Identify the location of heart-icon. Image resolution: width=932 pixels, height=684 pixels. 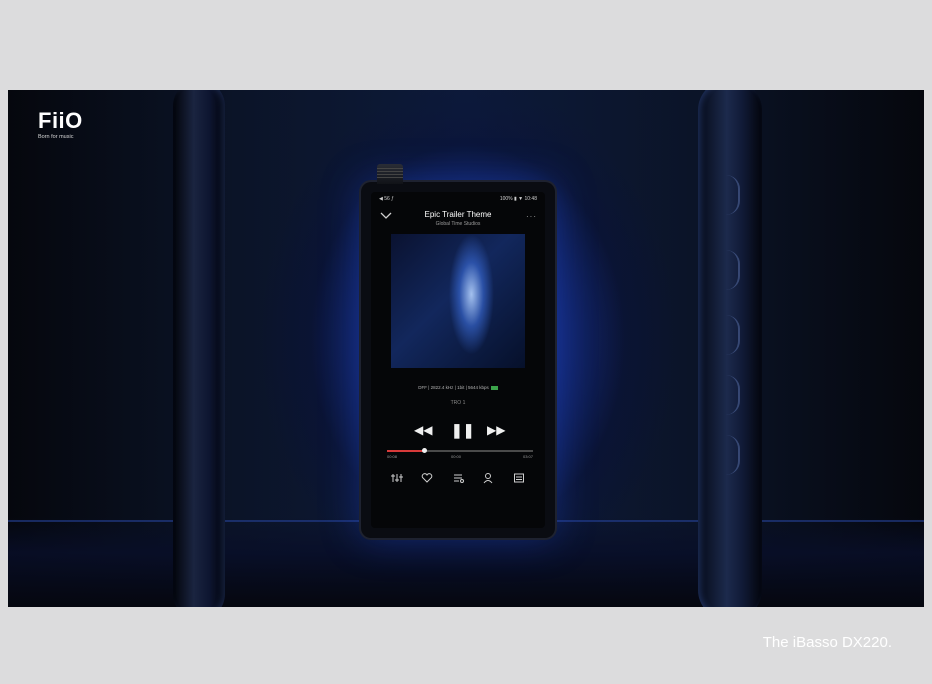
(427, 478).